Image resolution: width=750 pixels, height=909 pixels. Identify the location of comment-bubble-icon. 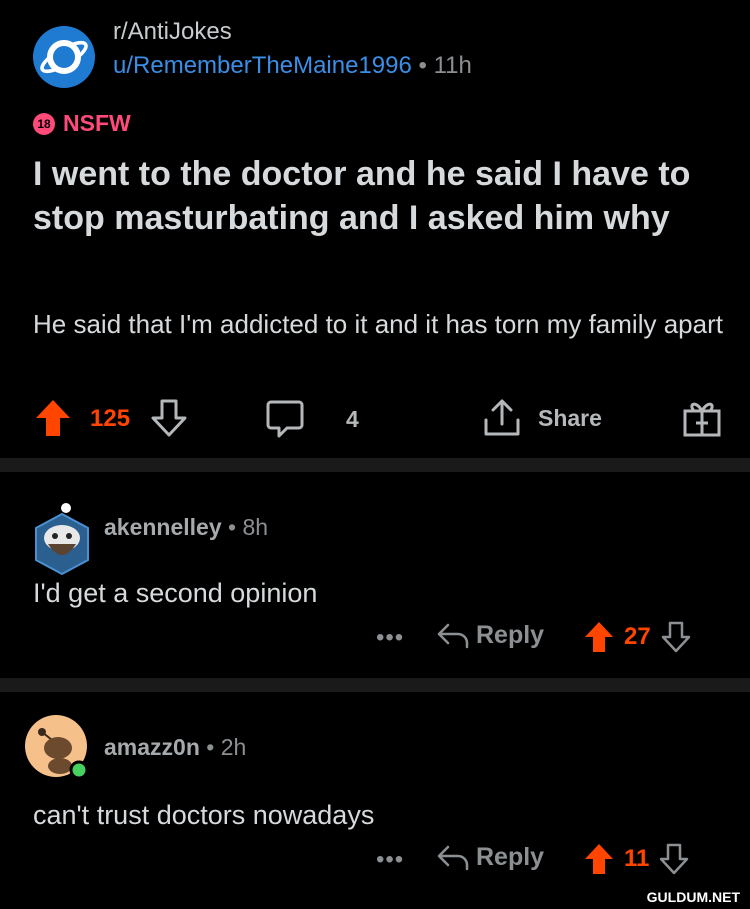
(285, 419).